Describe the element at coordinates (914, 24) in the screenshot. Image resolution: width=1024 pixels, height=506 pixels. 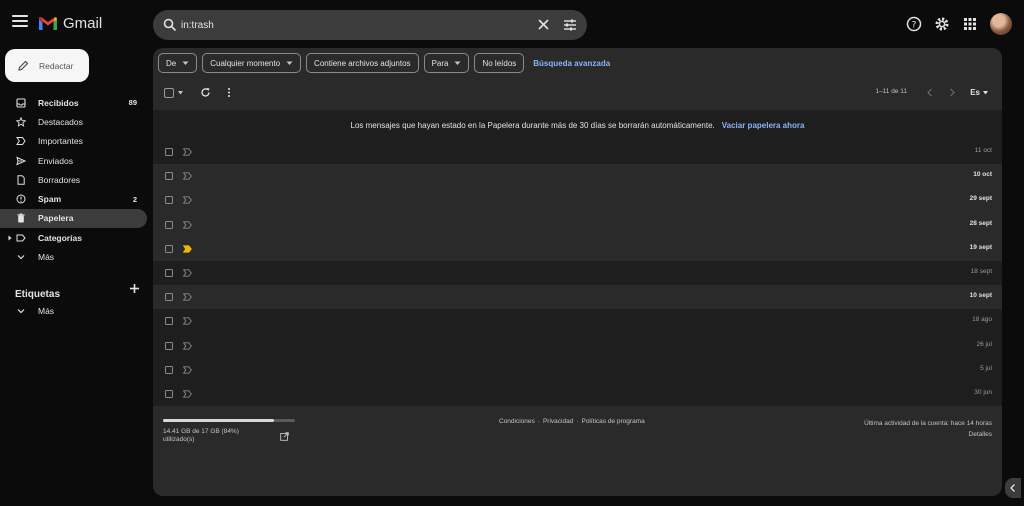
I see `help-icon: ?` at that location.